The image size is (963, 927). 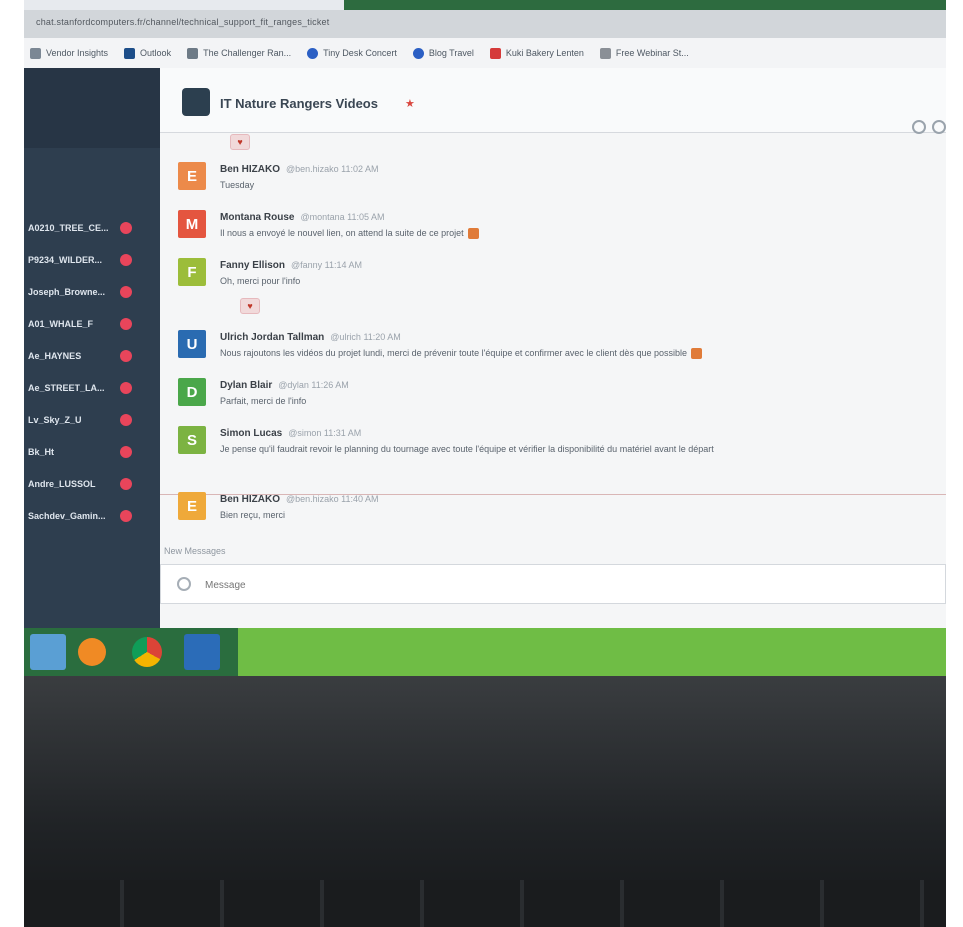 I want to click on sidebar-item-label: A01_WHALE_F, so click(x=61, y=324).